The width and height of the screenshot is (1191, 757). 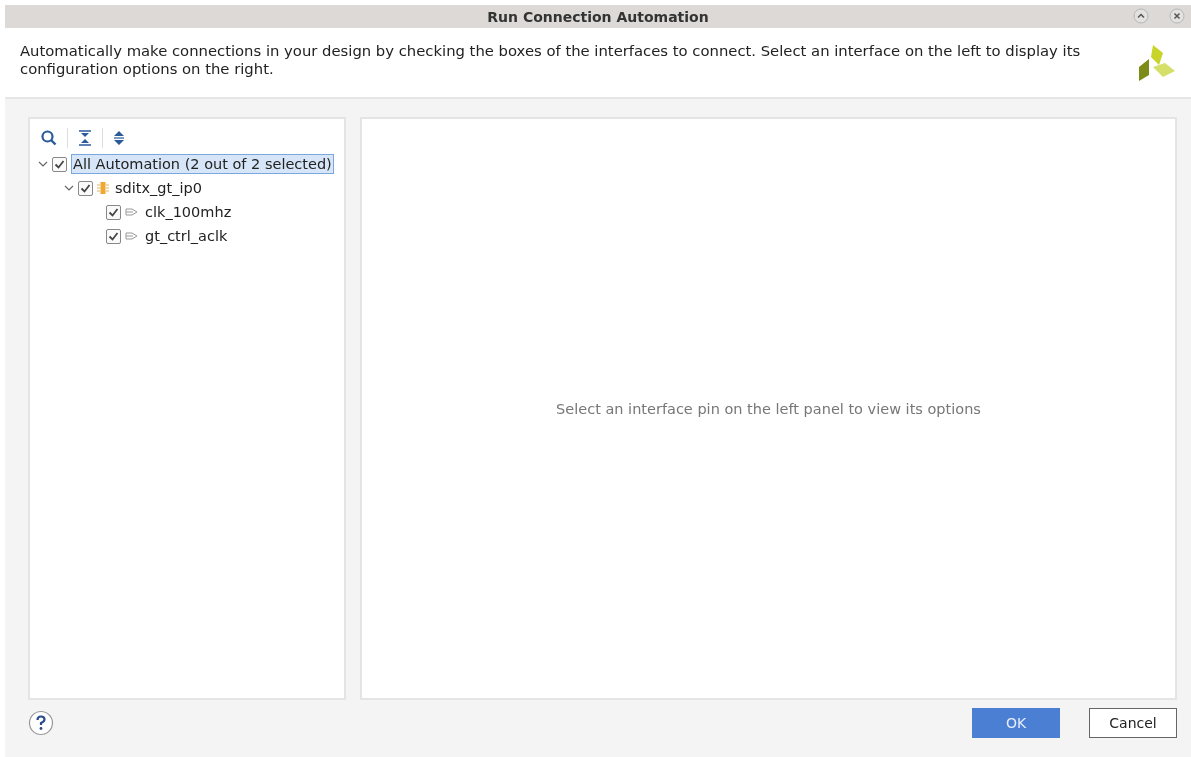 What do you see at coordinates (158, 188) in the screenshot?
I see `tree-item: sditx_gt_ip0` at bounding box center [158, 188].